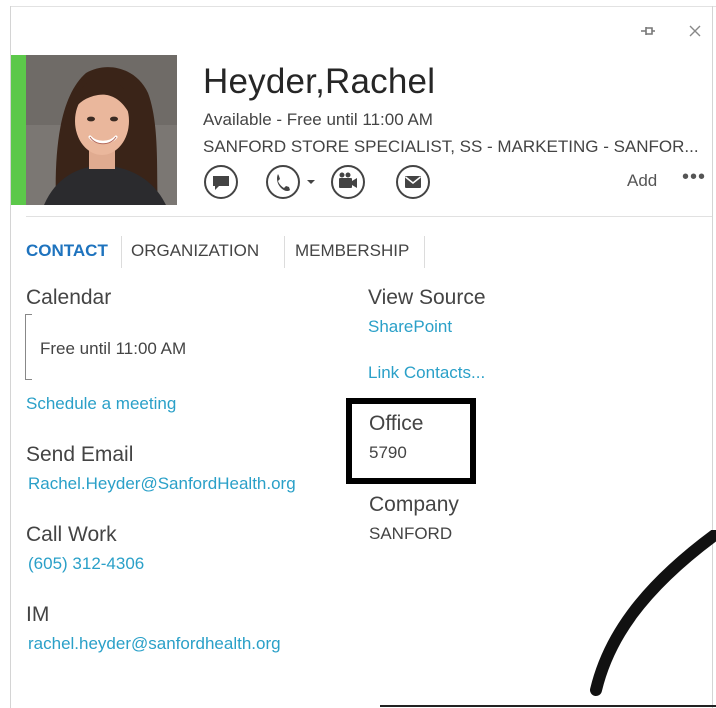  I want to click on video-call-button, so click(348, 182).